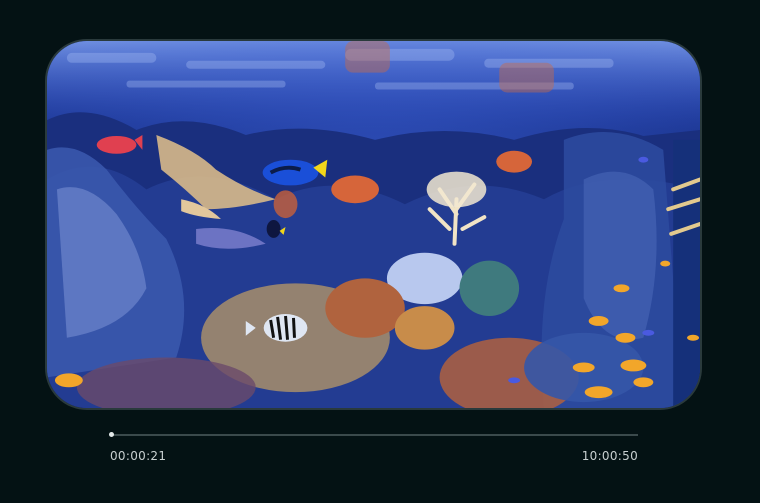  What do you see at coordinates (609, 456) in the screenshot?
I see `total-duration: 10:00:50` at bounding box center [609, 456].